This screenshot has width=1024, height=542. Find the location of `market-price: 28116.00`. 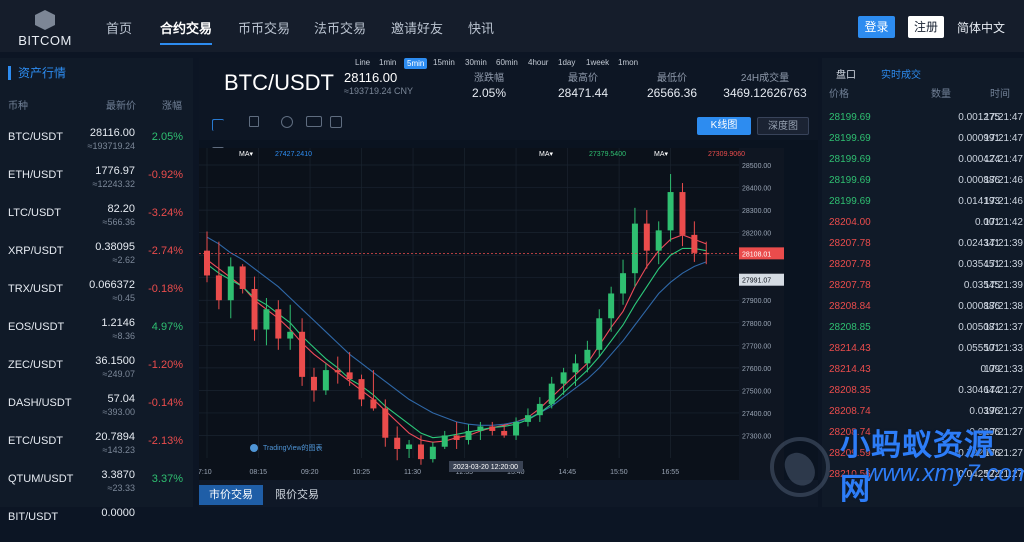

market-price: 28116.00 is located at coordinates (112, 133).